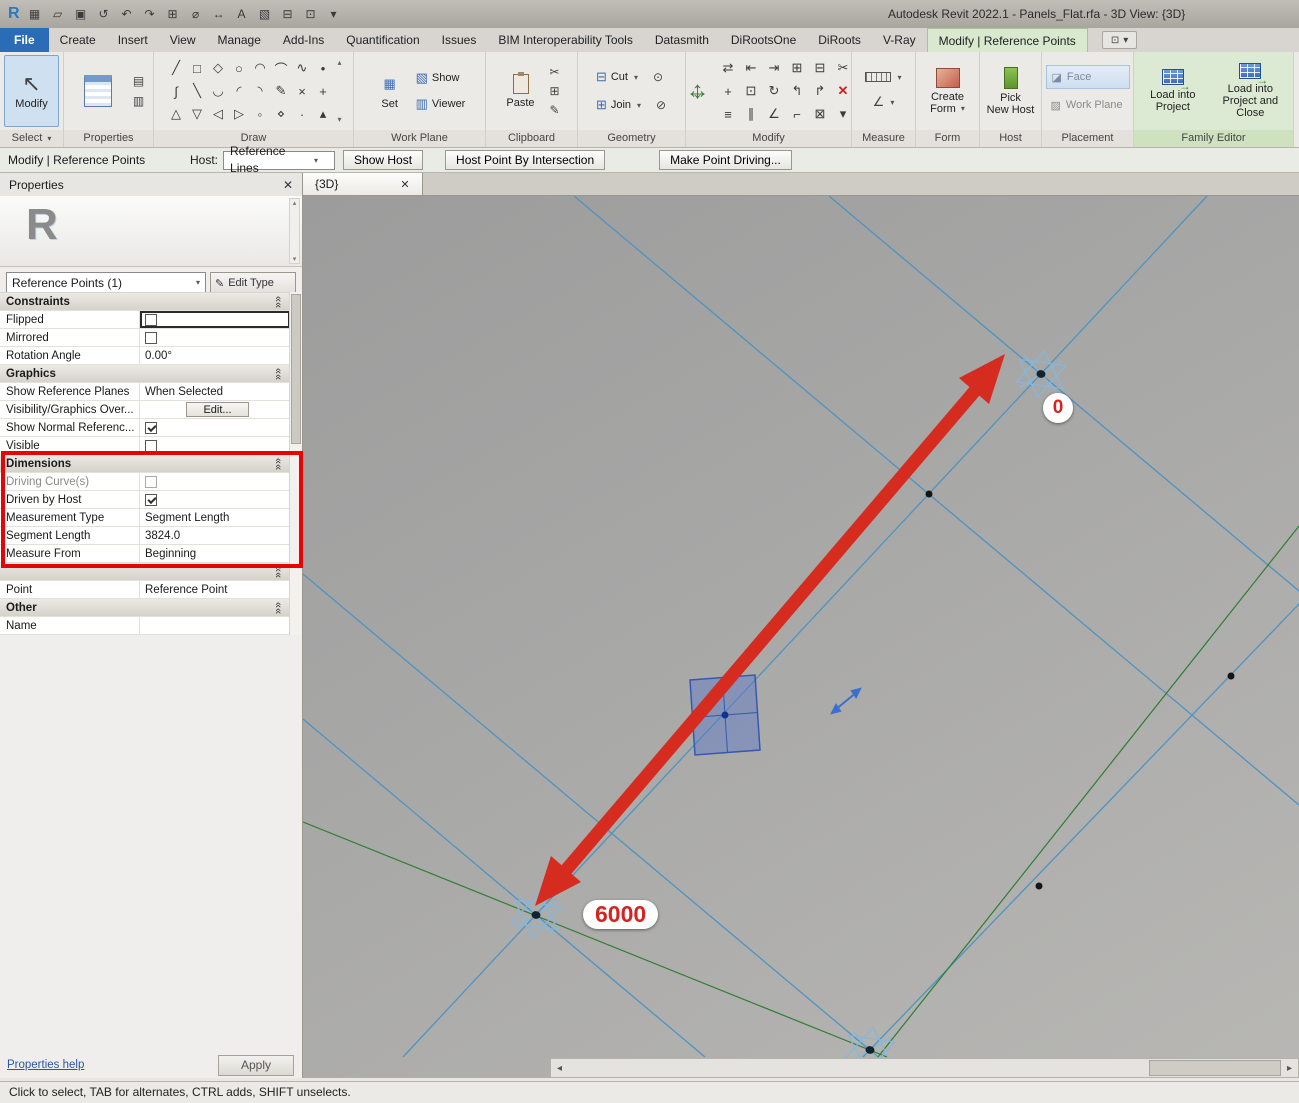  What do you see at coordinates (441, 104) in the screenshot?
I see `viewer-button: ▥ Viewer` at bounding box center [441, 104].